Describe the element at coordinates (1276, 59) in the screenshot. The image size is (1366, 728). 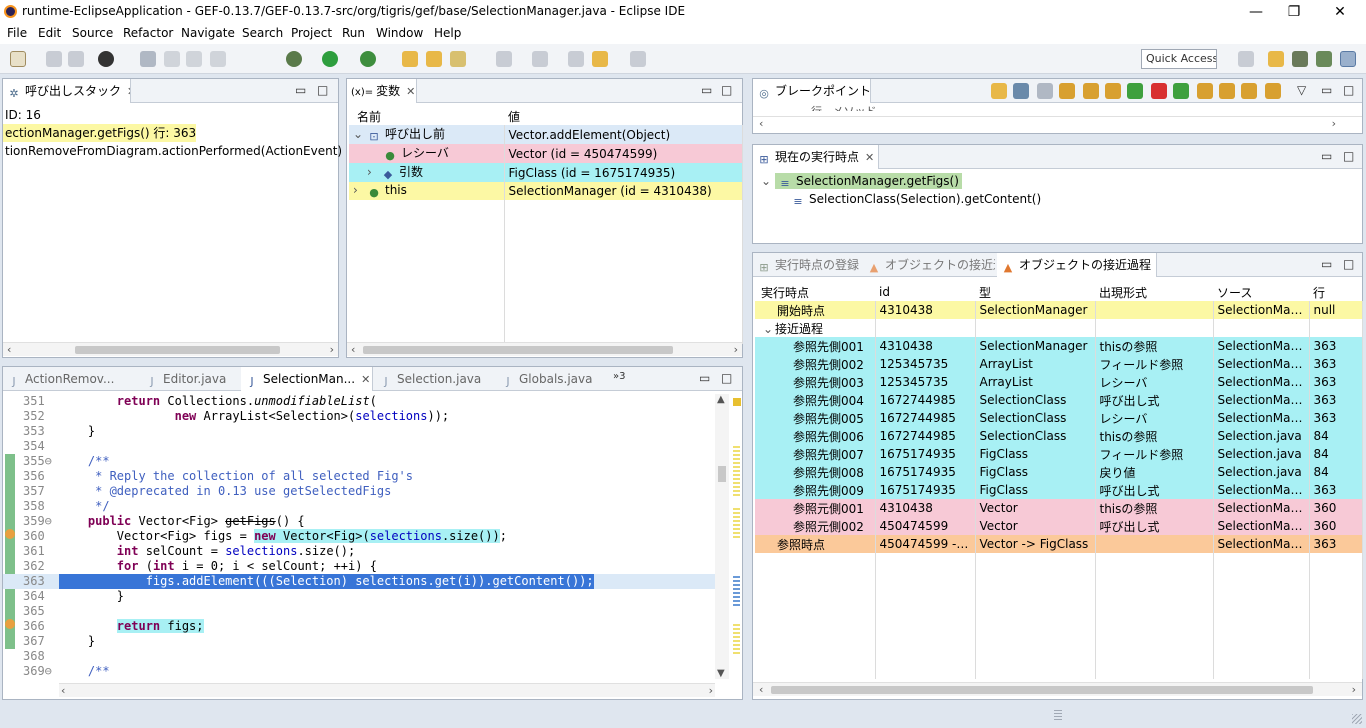
I see `java-perspective-icon` at that location.